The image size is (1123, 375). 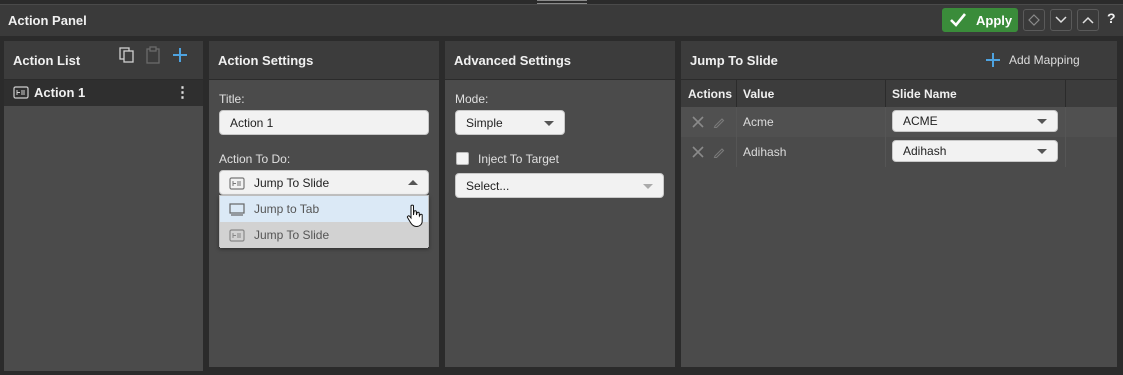 I want to click on column-header-value: Value, so click(x=759, y=94).